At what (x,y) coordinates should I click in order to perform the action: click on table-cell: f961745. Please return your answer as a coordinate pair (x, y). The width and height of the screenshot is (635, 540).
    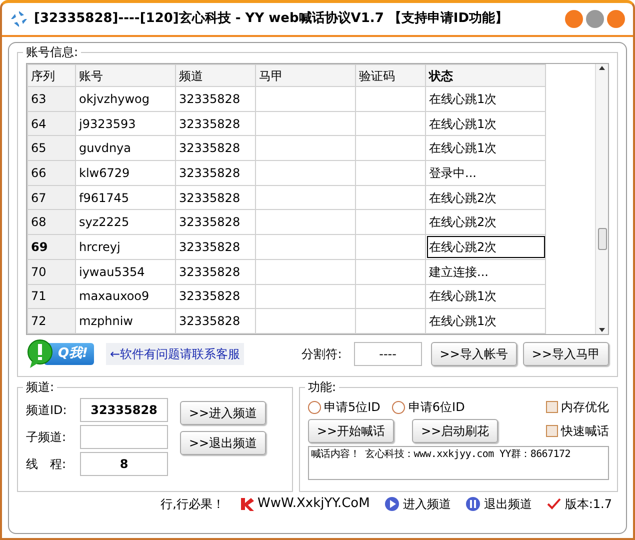
    Looking at the image, I should click on (126, 197).